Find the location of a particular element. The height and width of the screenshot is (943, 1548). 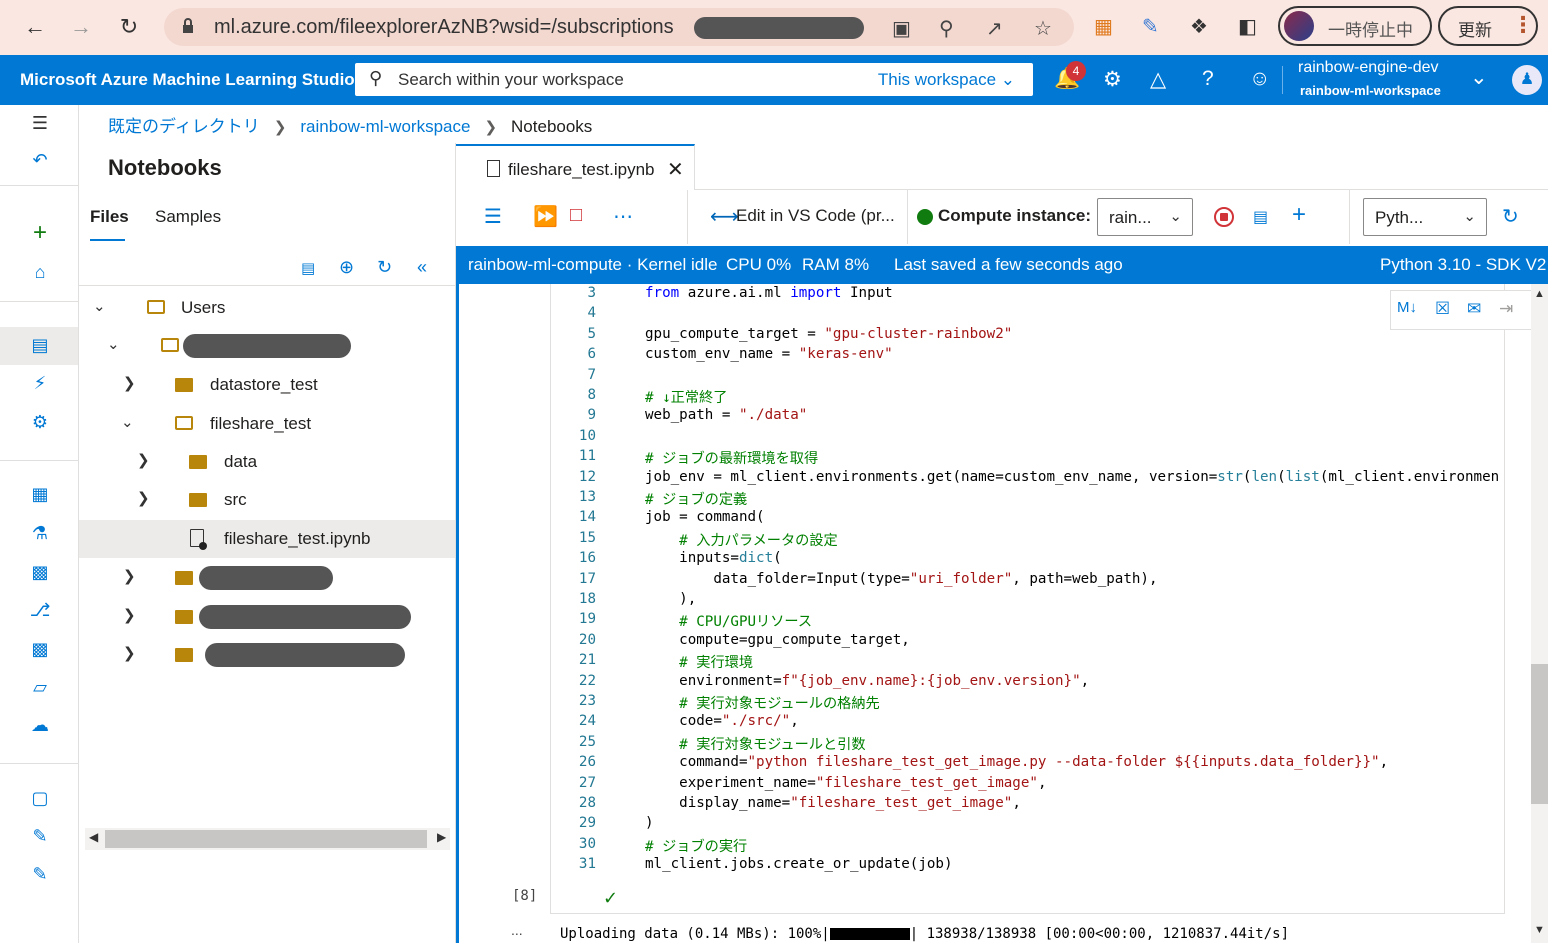

profile-button: 一時停止中 is located at coordinates (1355, 26).